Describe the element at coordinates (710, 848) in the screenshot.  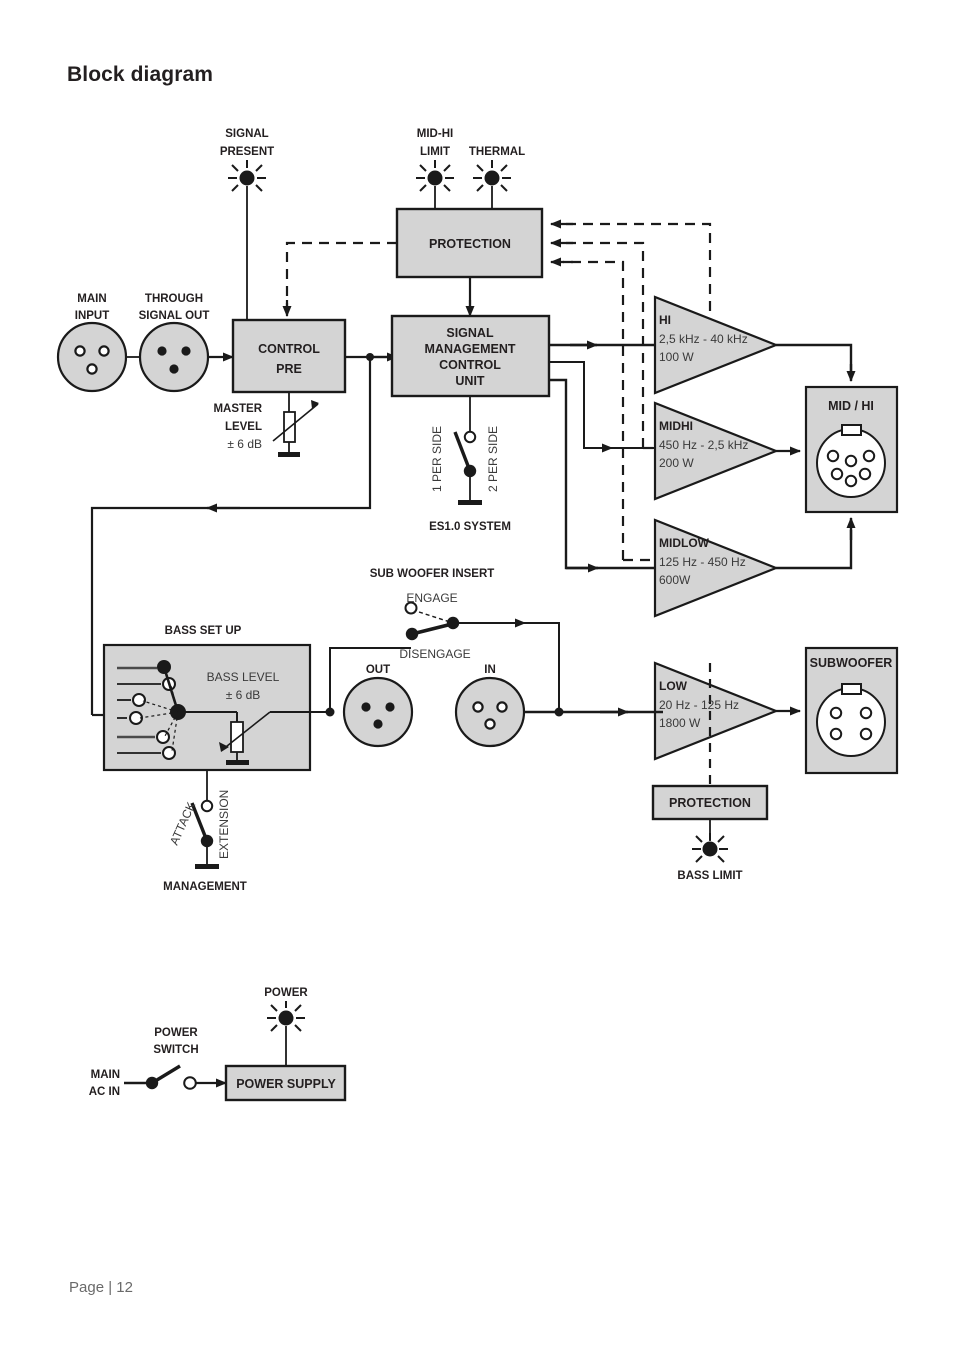
I see `led-bass-limit` at that location.